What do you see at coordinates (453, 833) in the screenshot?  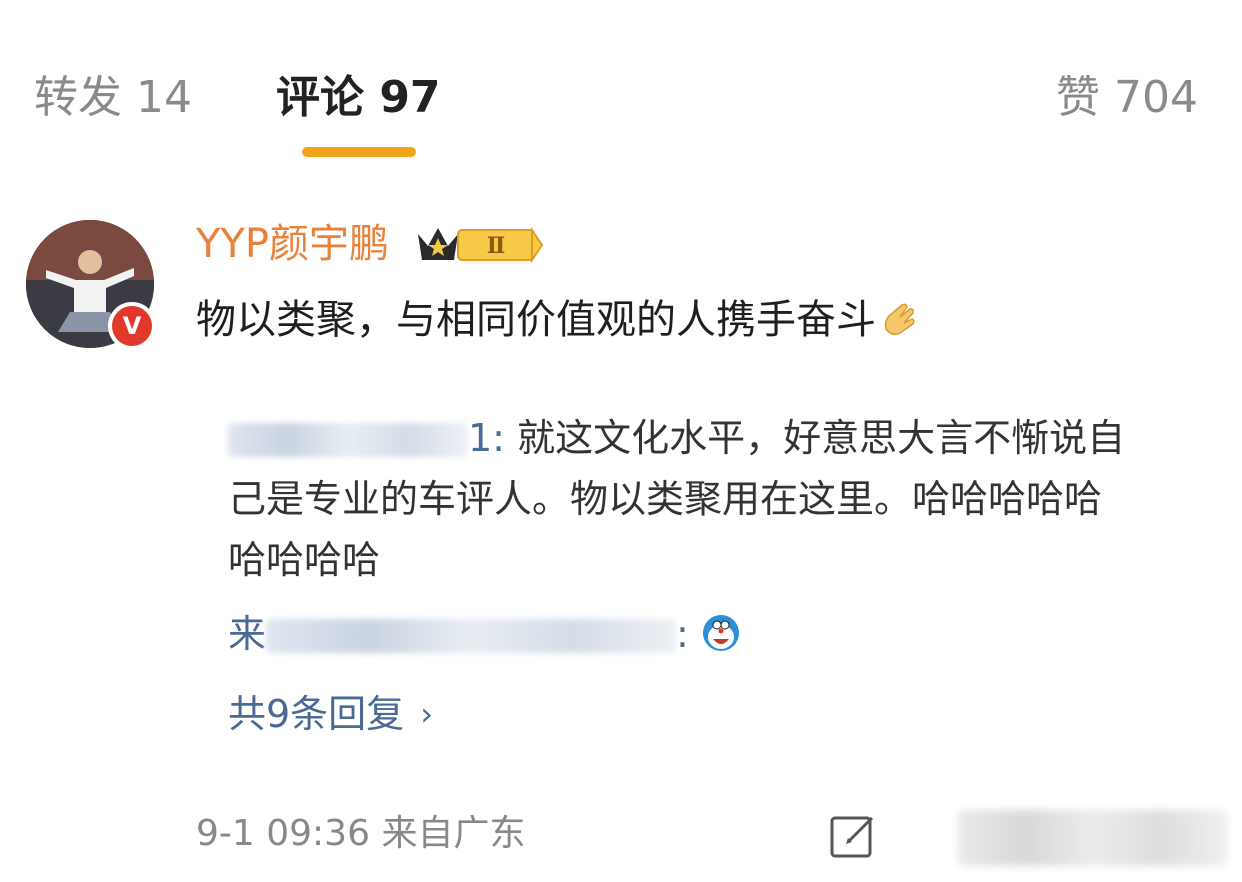 I see `comment-location: 来自广东` at bounding box center [453, 833].